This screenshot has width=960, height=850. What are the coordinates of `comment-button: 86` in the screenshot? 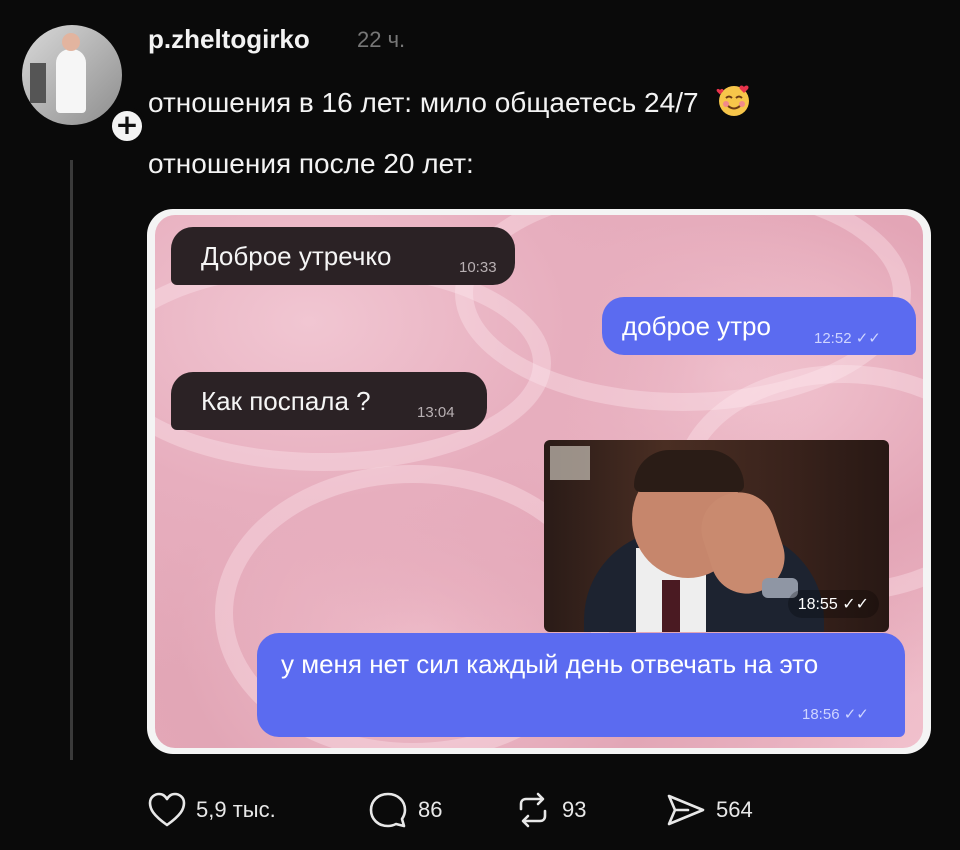 It's located at (405, 810).